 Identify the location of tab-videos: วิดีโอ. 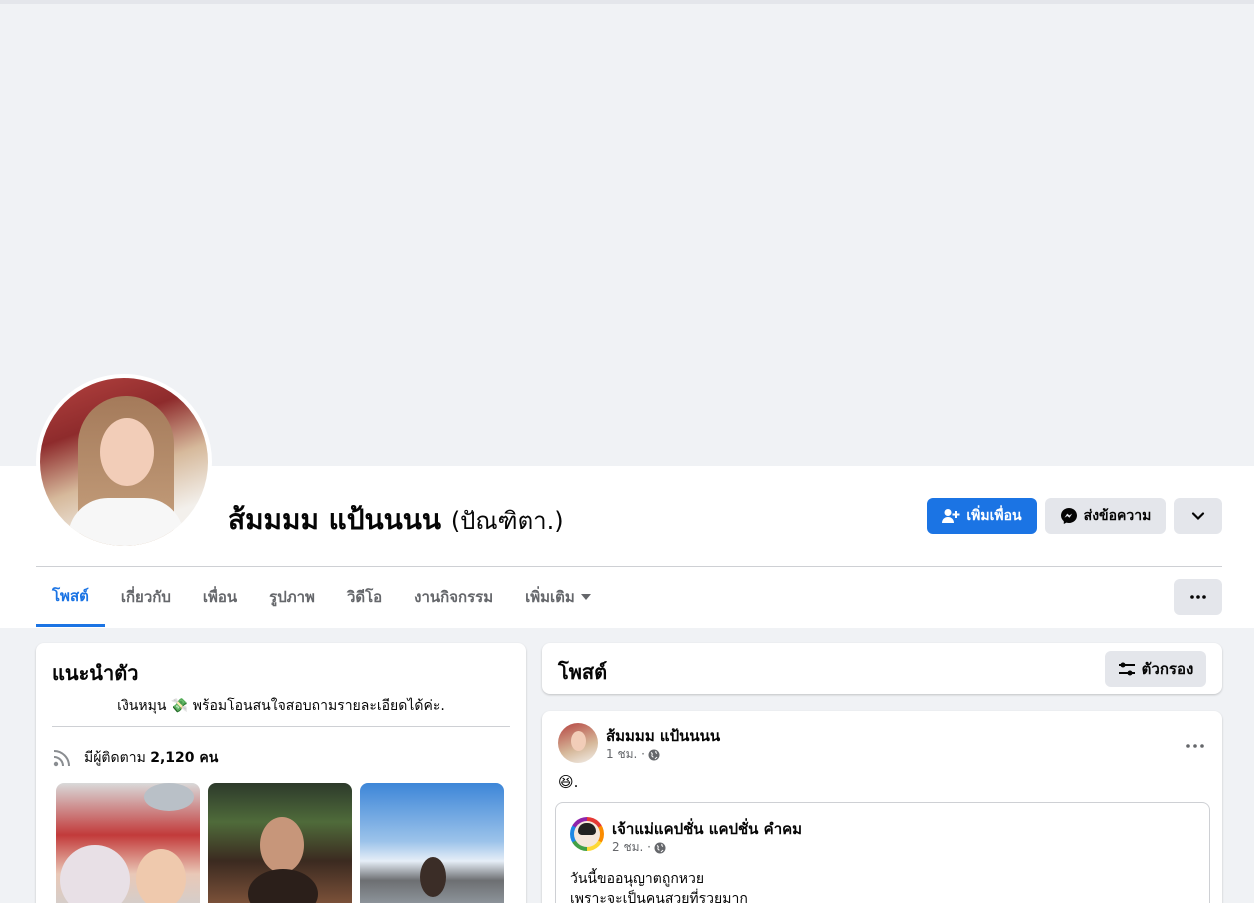
(364, 597).